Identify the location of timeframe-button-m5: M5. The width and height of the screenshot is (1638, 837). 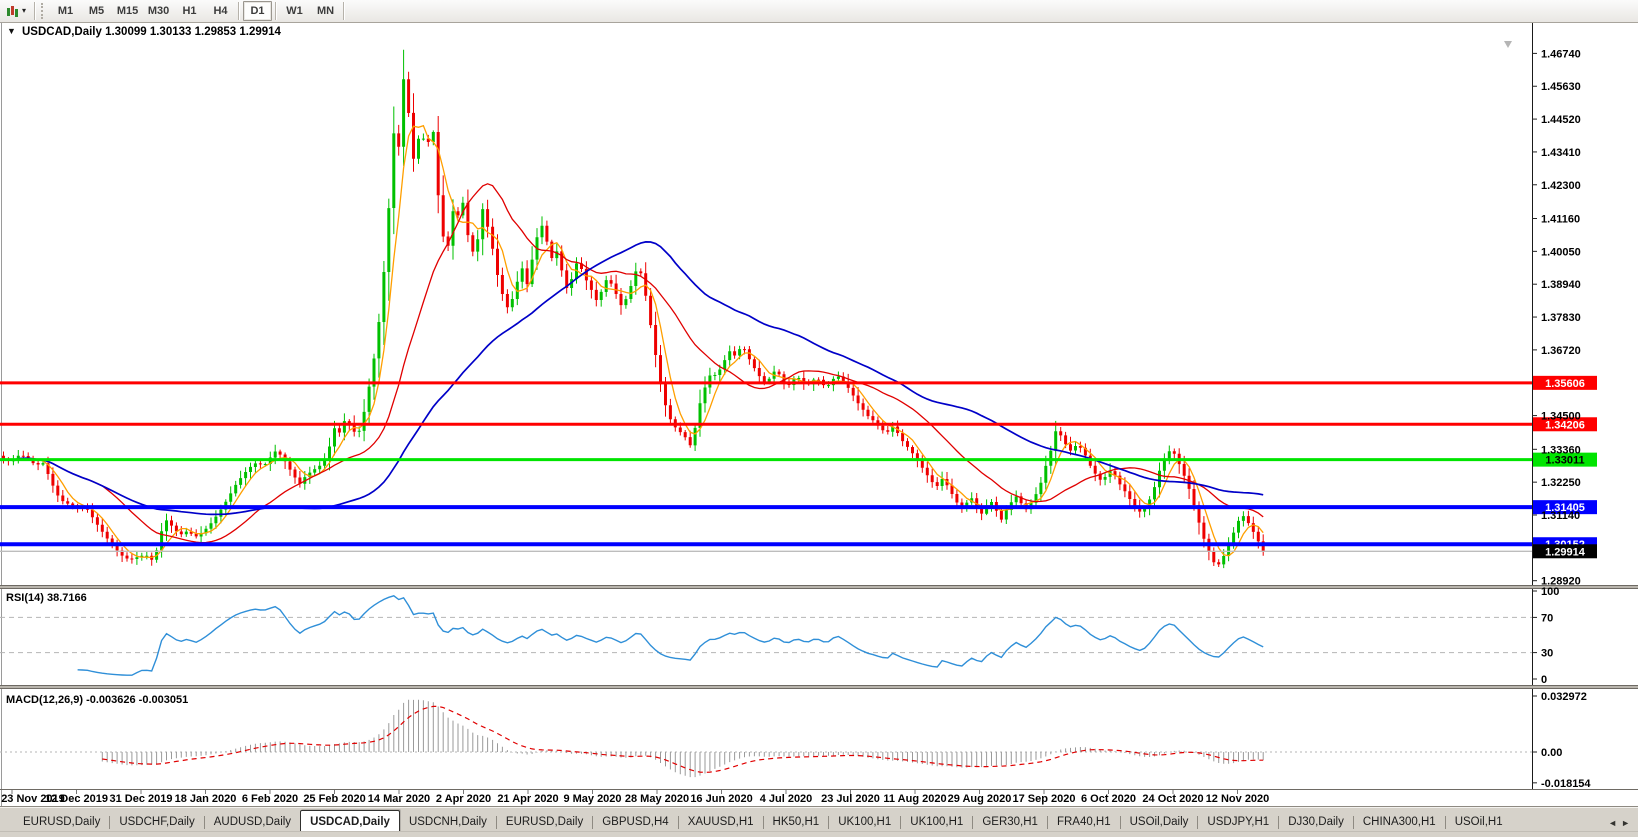
(96, 11).